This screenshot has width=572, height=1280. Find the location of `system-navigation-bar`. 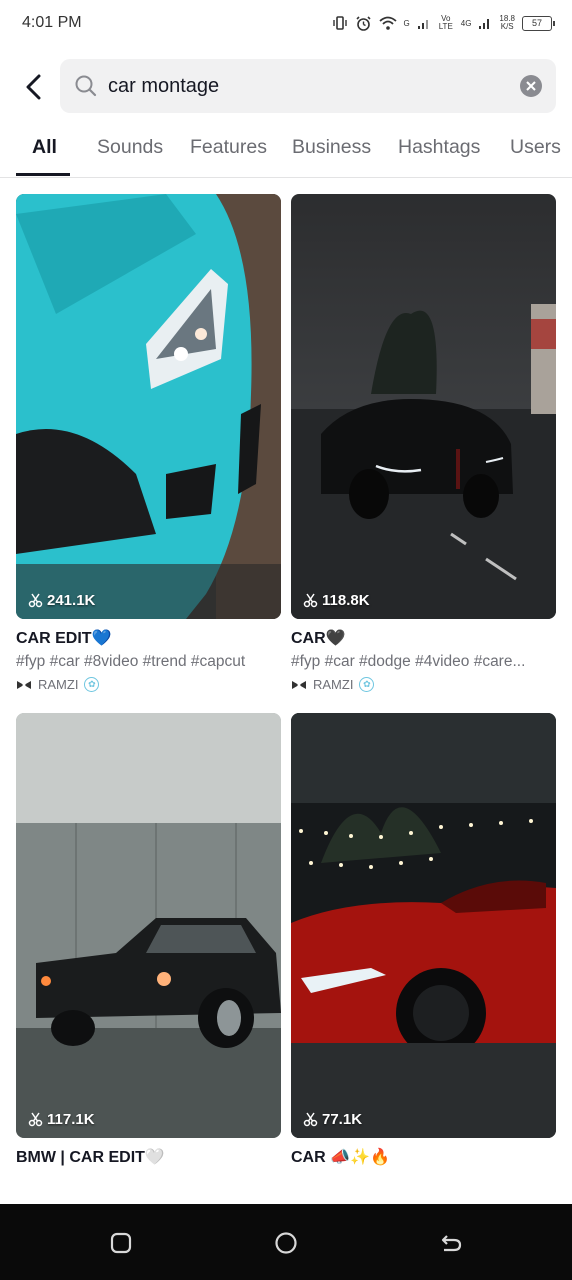

system-navigation-bar is located at coordinates (286, 1242).